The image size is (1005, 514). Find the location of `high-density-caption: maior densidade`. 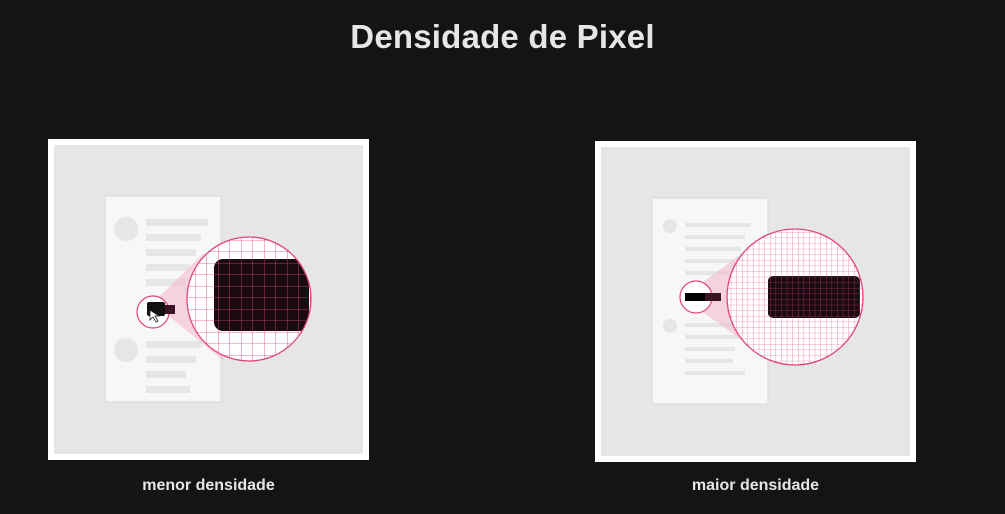

high-density-caption: maior densidade is located at coordinates (755, 485).